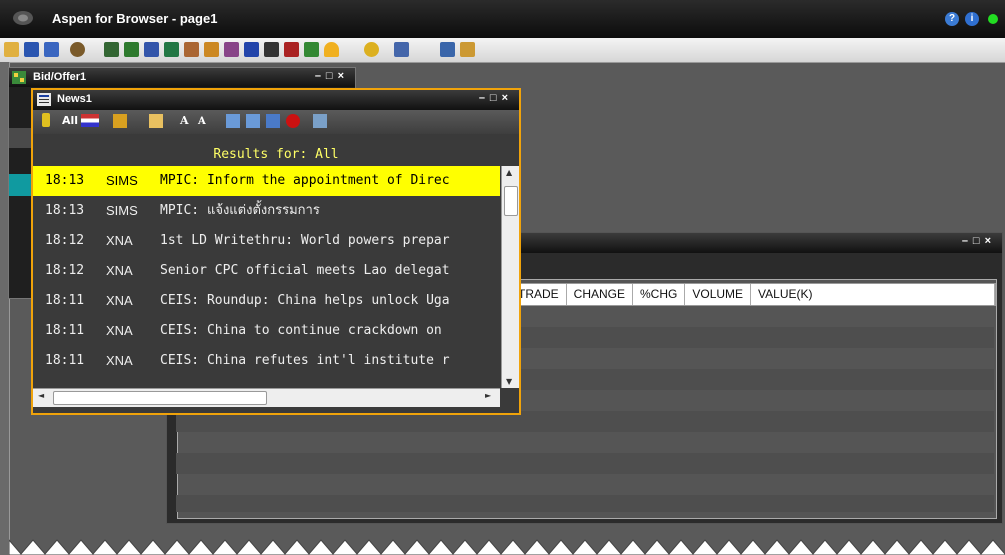  Describe the element at coordinates (509, 381) in the screenshot. I see `scroll-down-icon: ▼` at that location.